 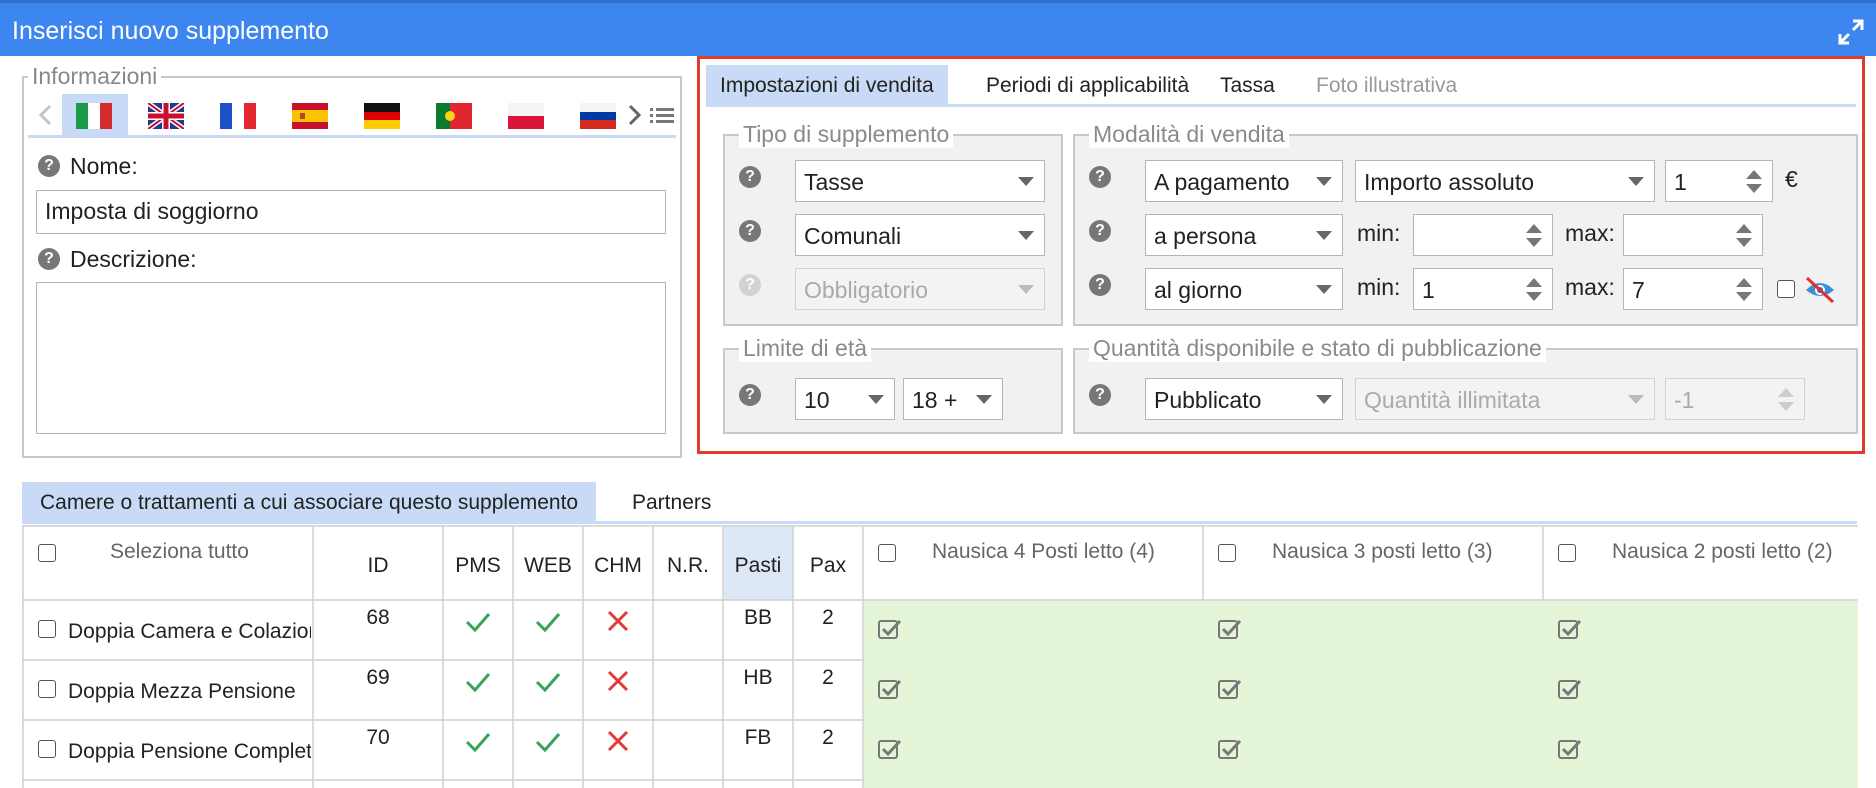 I want to click on row-pasti: BB, so click(x=757, y=617).